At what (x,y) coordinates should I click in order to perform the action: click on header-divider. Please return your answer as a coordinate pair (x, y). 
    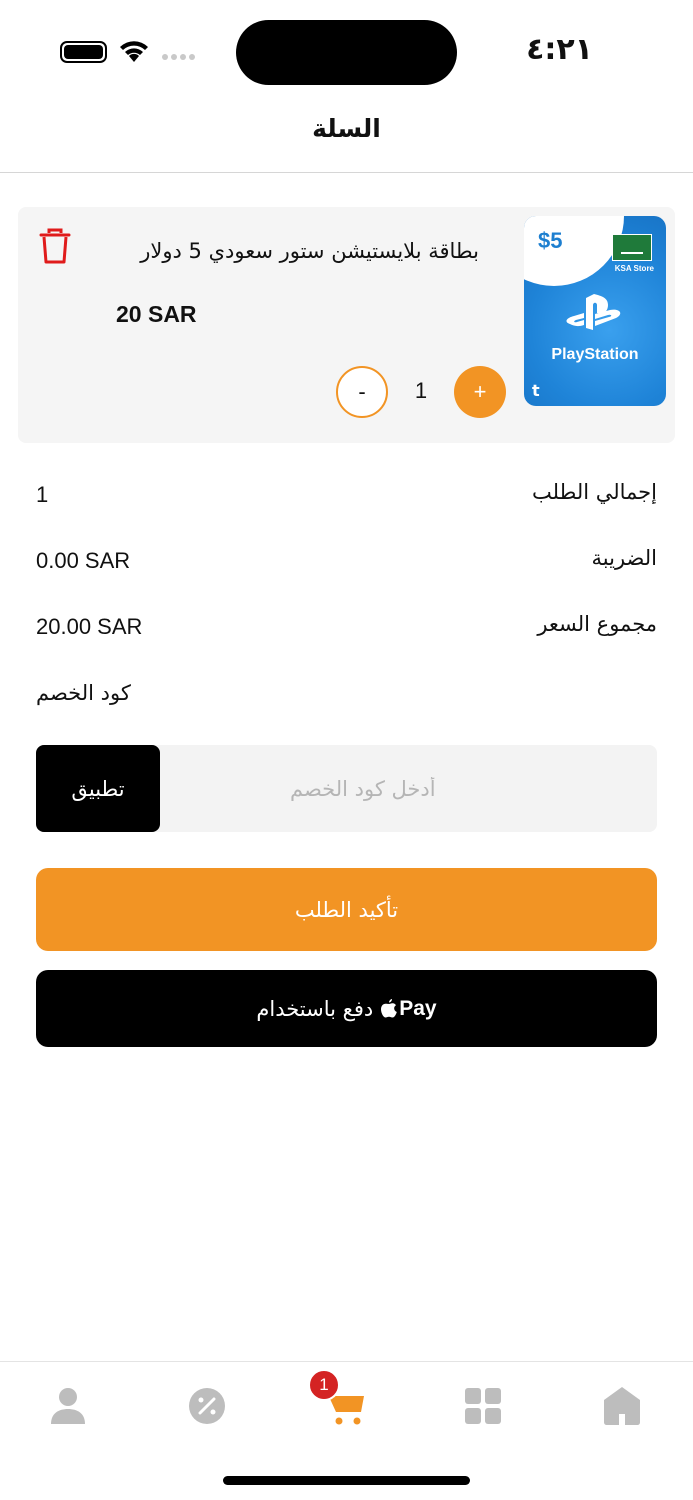
    Looking at the image, I should click on (346, 172).